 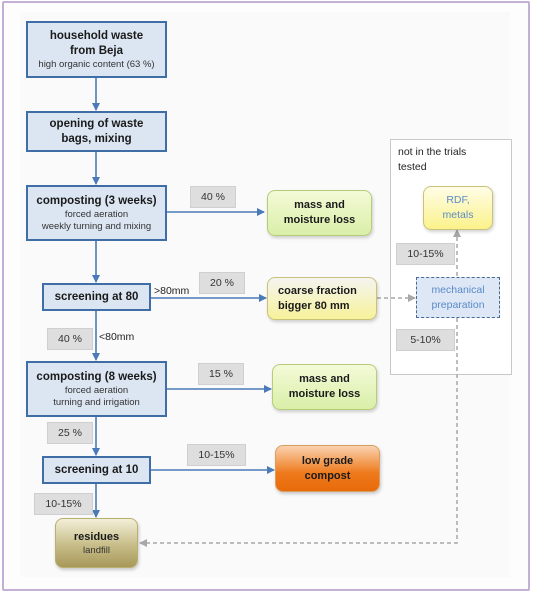 I want to click on output-mass-moisture-loss-1: mass and moisture loss, so click(x=319, y=213).